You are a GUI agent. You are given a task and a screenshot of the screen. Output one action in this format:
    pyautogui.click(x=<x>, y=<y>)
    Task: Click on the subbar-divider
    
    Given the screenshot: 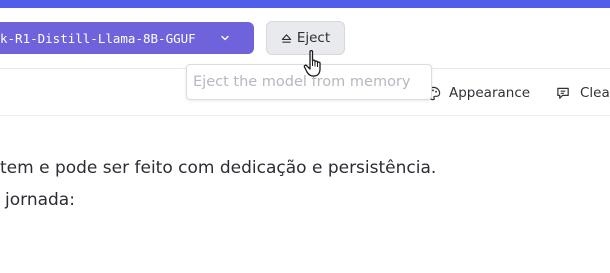 What is the action you would take?
    pyautogui.click(x=305, y=115)
    